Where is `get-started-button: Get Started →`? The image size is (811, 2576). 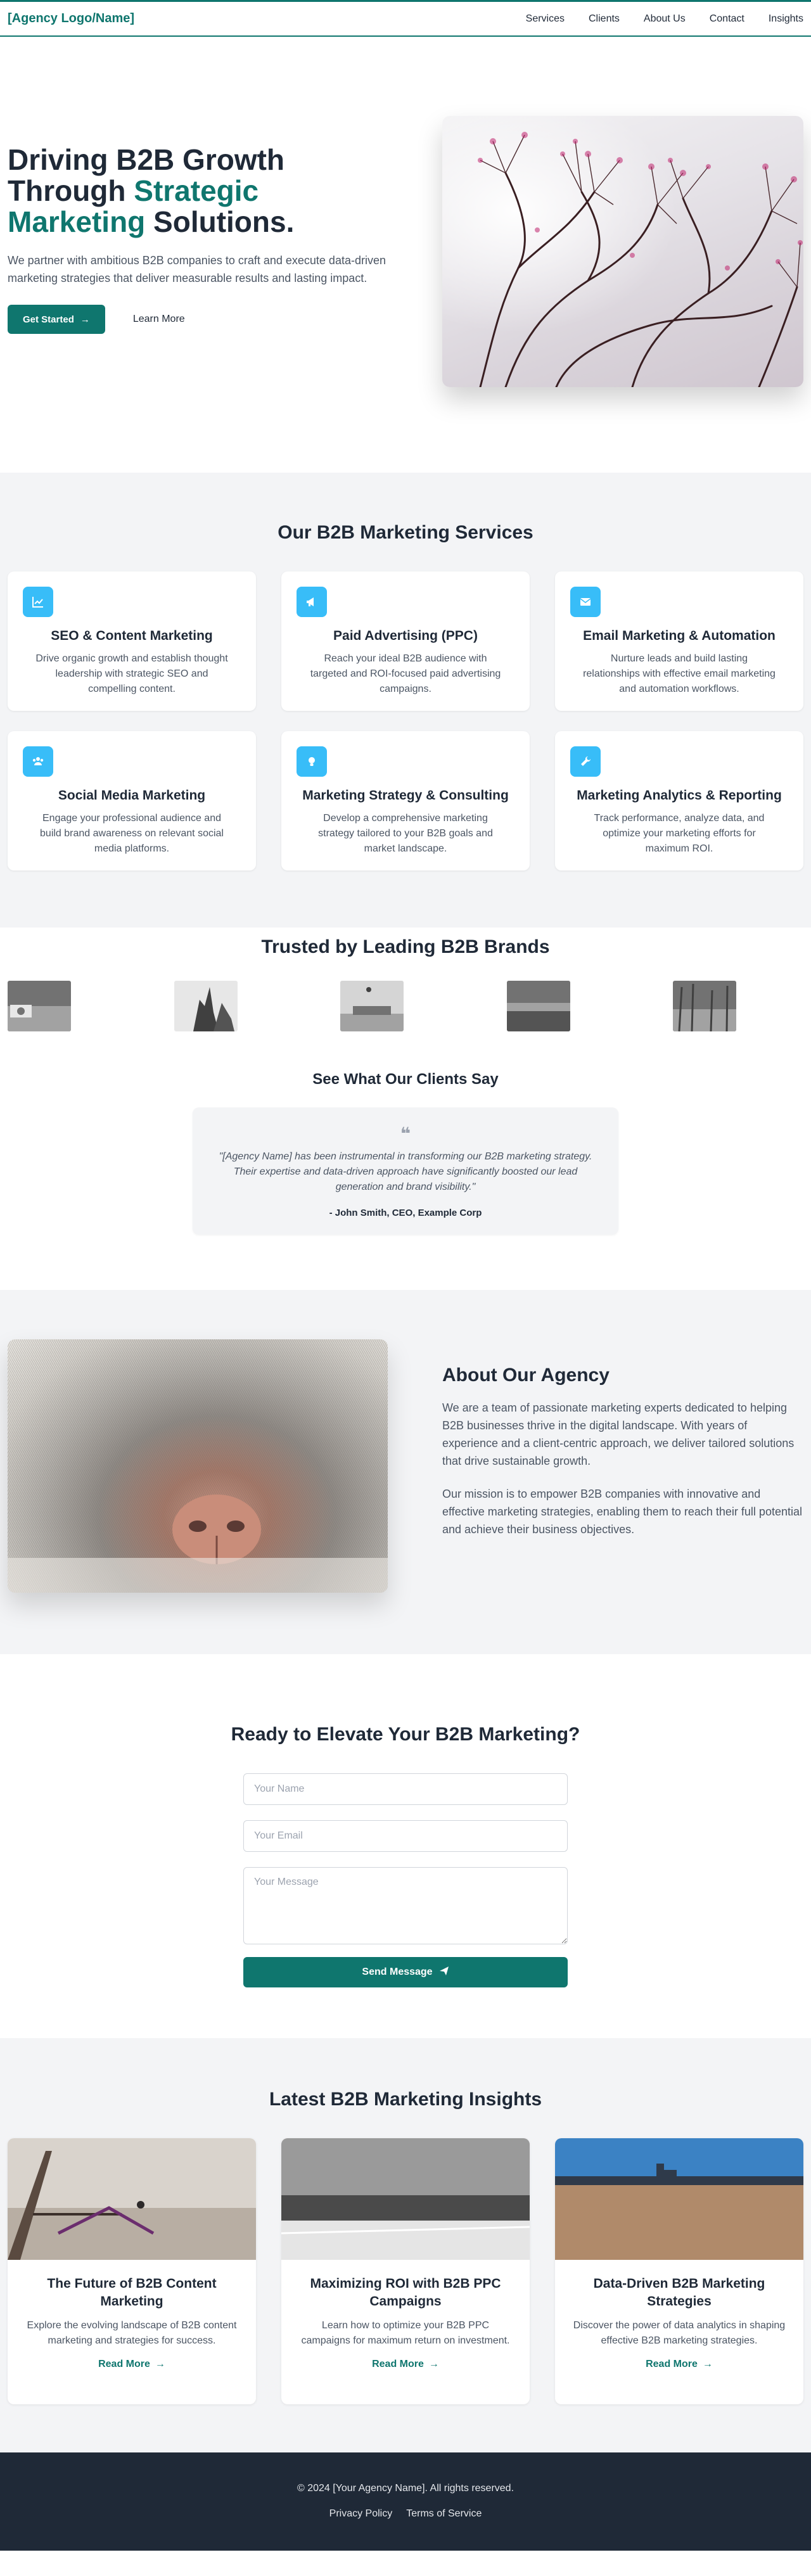 get-started-button: Get Started → is located at coordinates (56, 319).